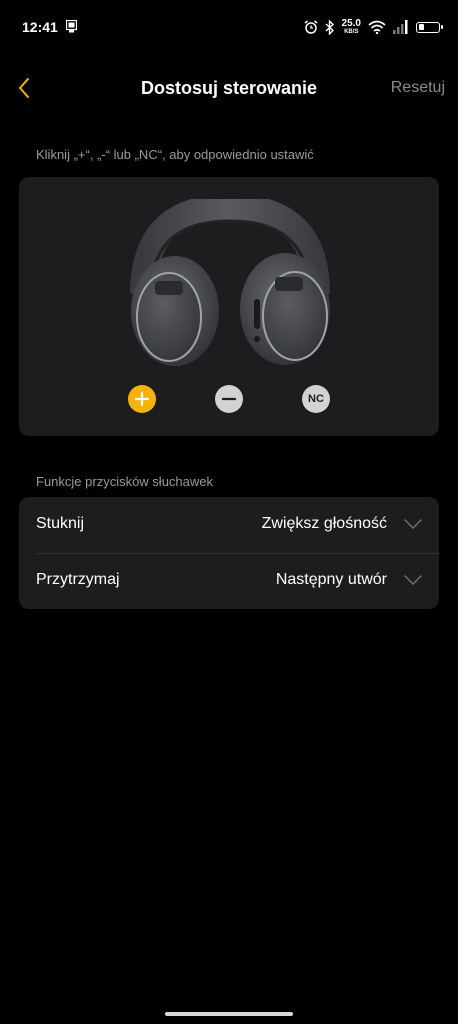 The width and height of the screenshot is (458, 1024). Describe the element at coordinates (40, 27) in the screenshot. I see `status-time: 12:41` at that location.